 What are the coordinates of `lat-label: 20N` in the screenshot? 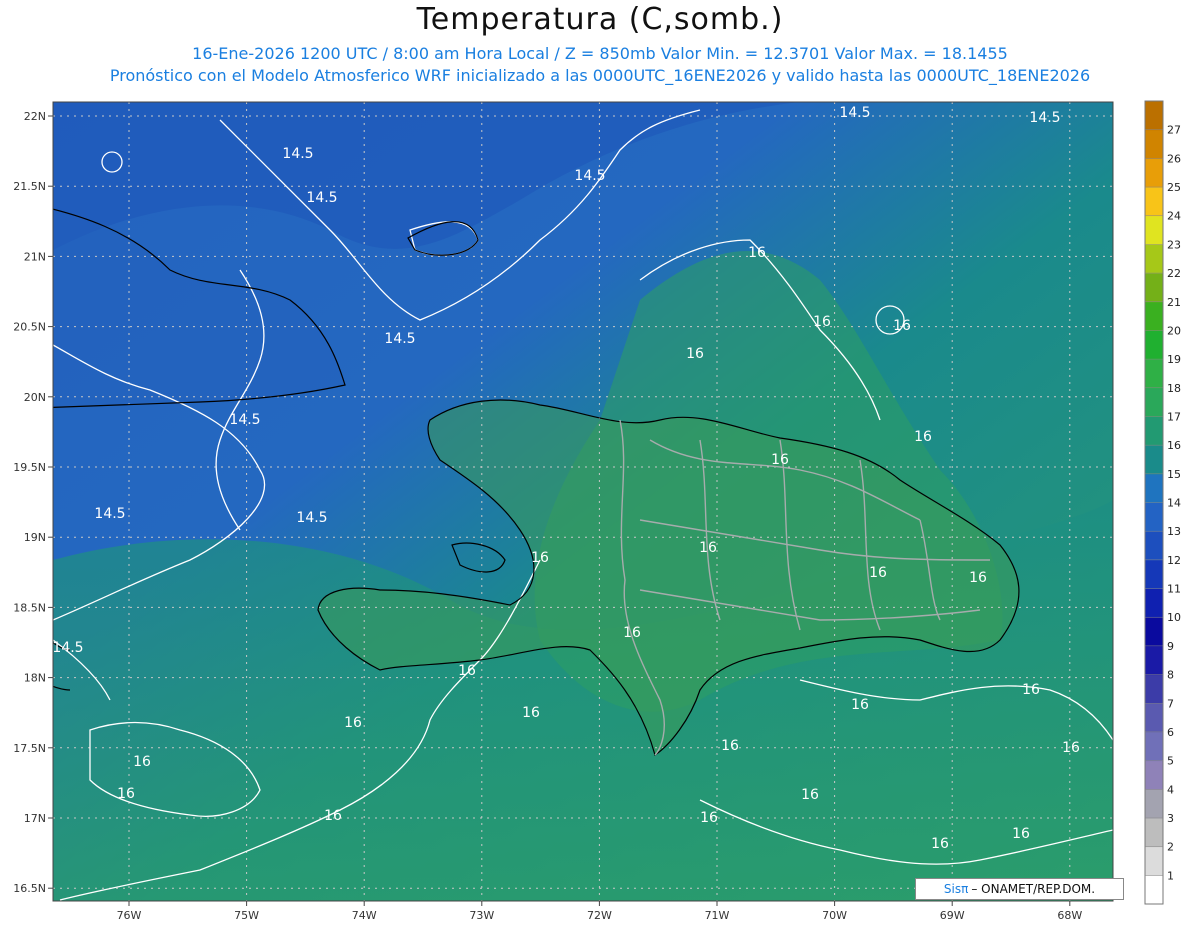 It's located at (35, 397).